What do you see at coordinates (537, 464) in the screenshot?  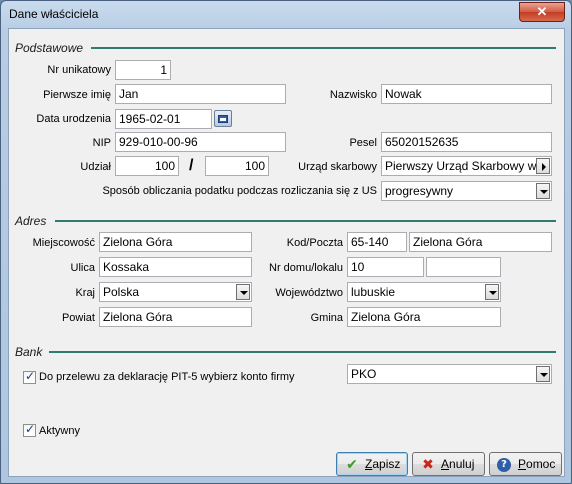 I see `help-button-label: Pomoc` at bounding box center [537, 464].